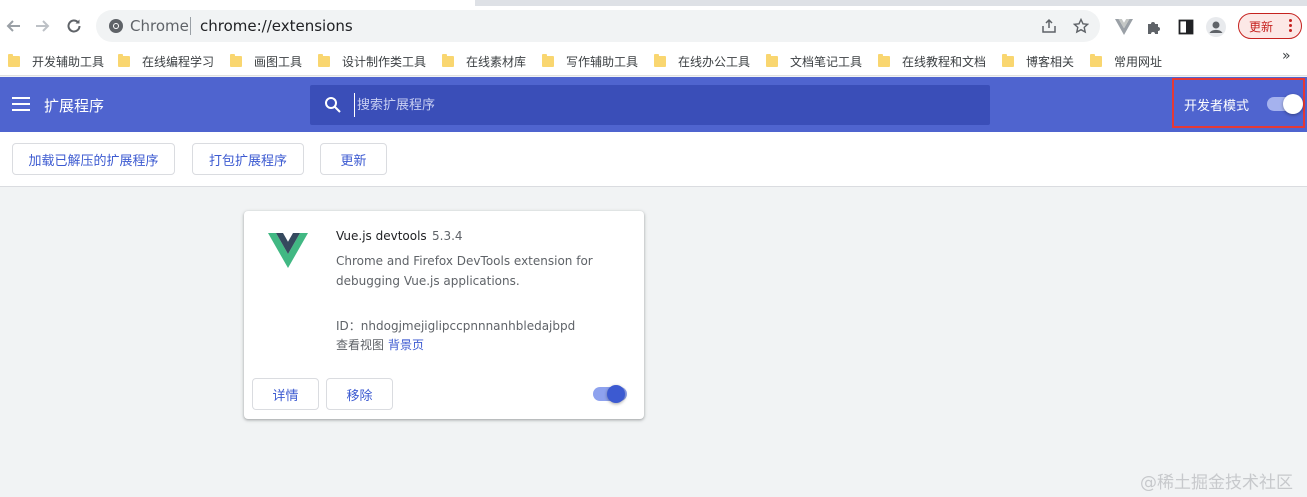 Image resolution: width=1307 pixels, height=497 pixels. What do you see at coordinates (93, 159) in the screenshot?
I see `load-unpacked-button: 加载已解压的扩展程序` at bounding box center [93, 159].